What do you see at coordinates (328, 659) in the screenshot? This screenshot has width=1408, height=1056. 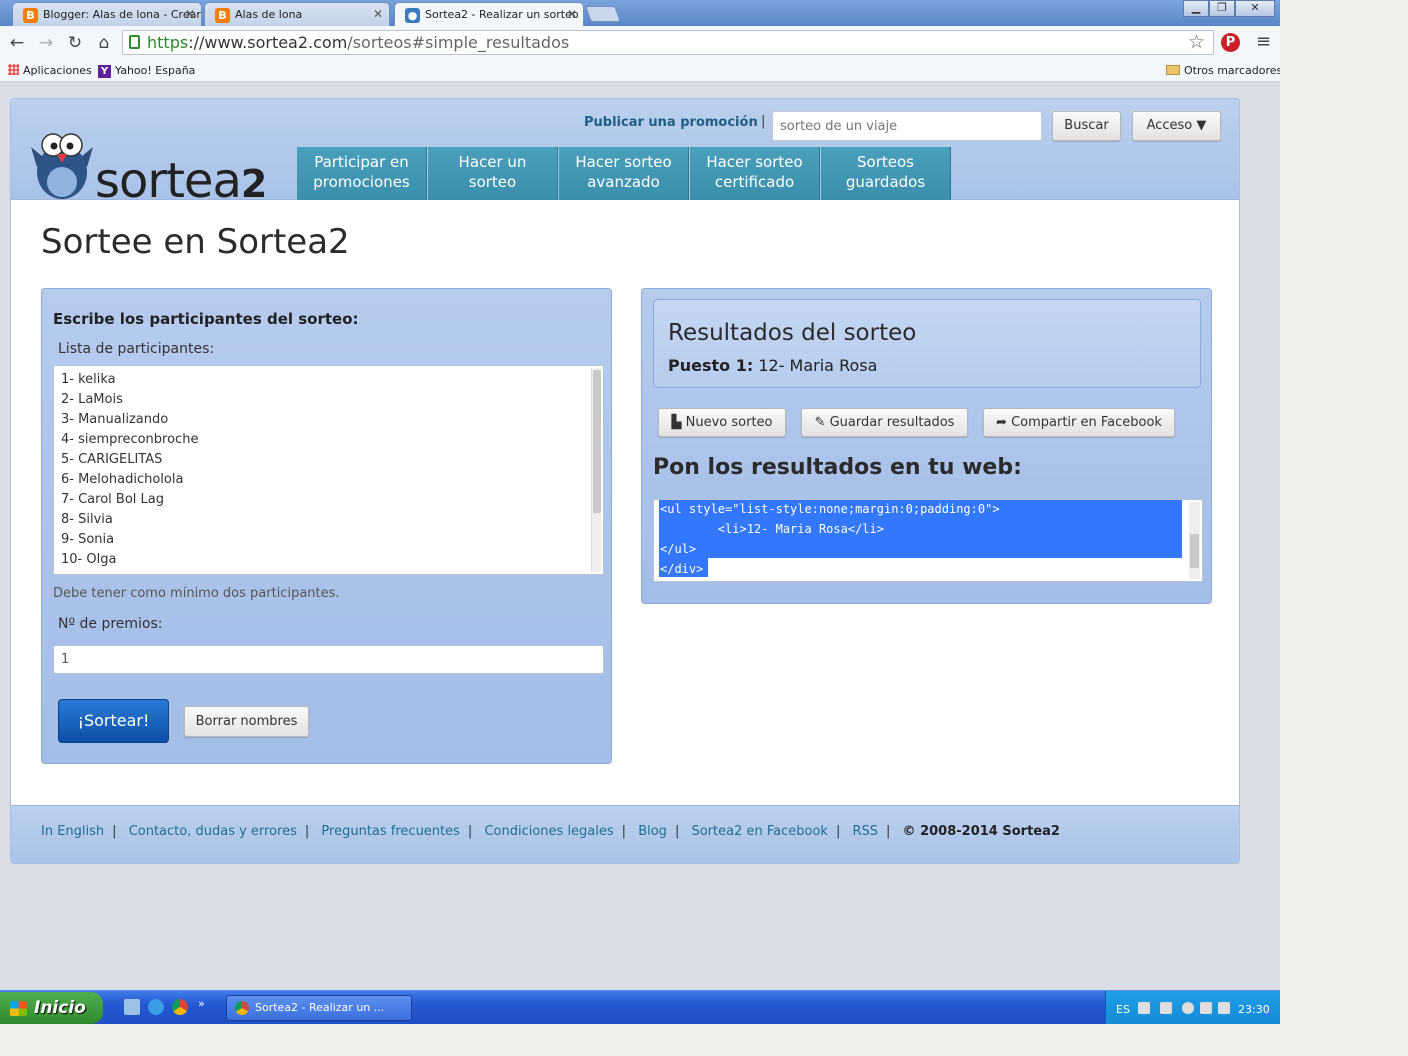 I see `prizes-input` at bounding box center [328, 659].